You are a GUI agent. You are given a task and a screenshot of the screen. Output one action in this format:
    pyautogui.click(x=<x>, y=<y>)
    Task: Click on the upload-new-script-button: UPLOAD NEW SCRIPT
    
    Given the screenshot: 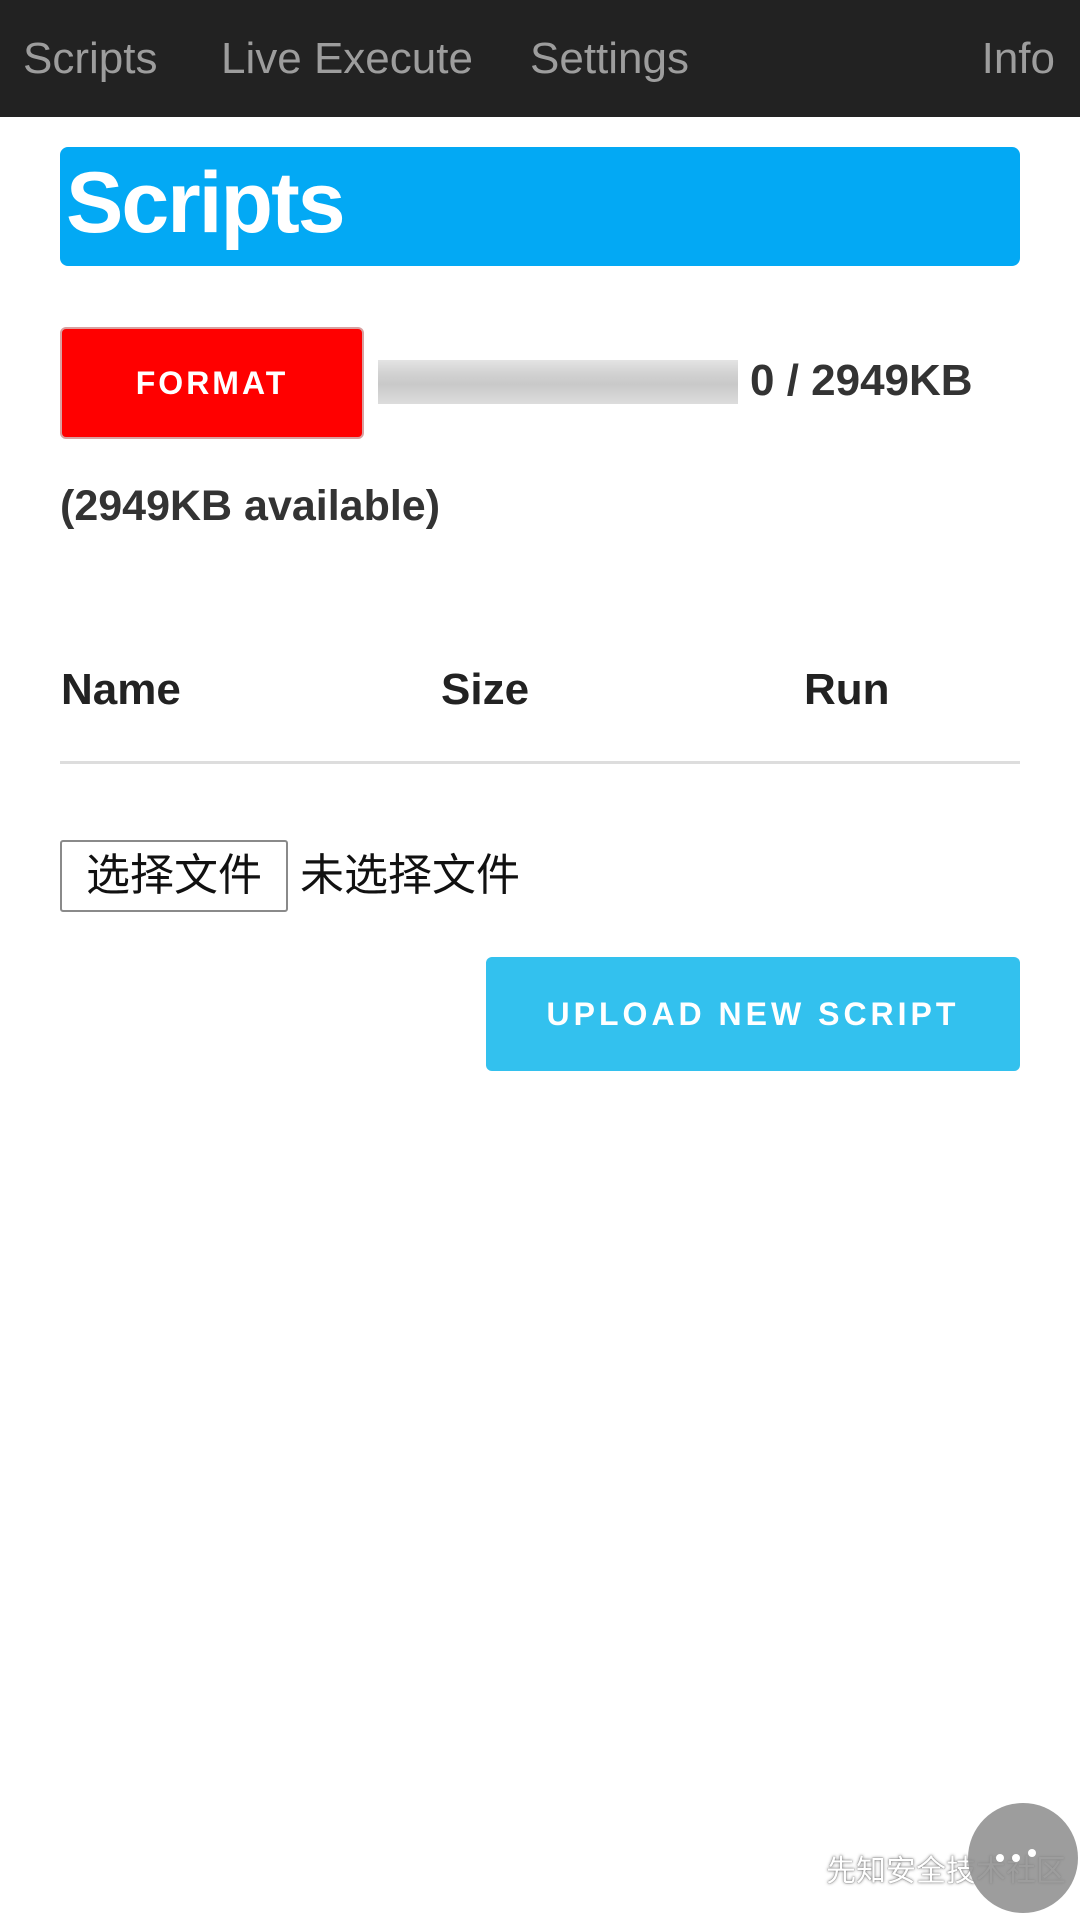 What is the action you would take?
    pyautogui.click(x=753, y=1014)
    